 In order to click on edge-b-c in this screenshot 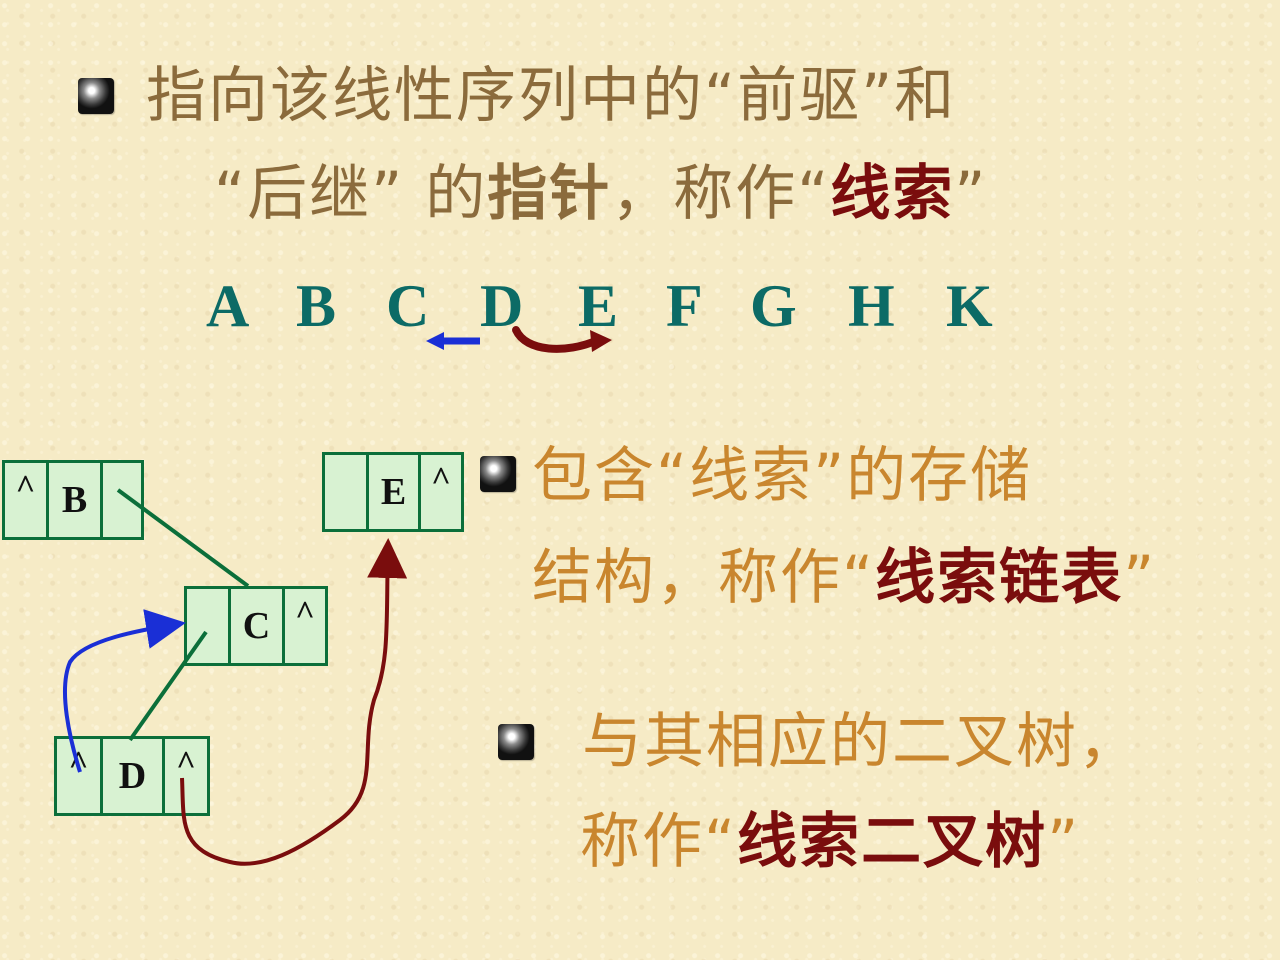, I will do `click(183, 538)`.